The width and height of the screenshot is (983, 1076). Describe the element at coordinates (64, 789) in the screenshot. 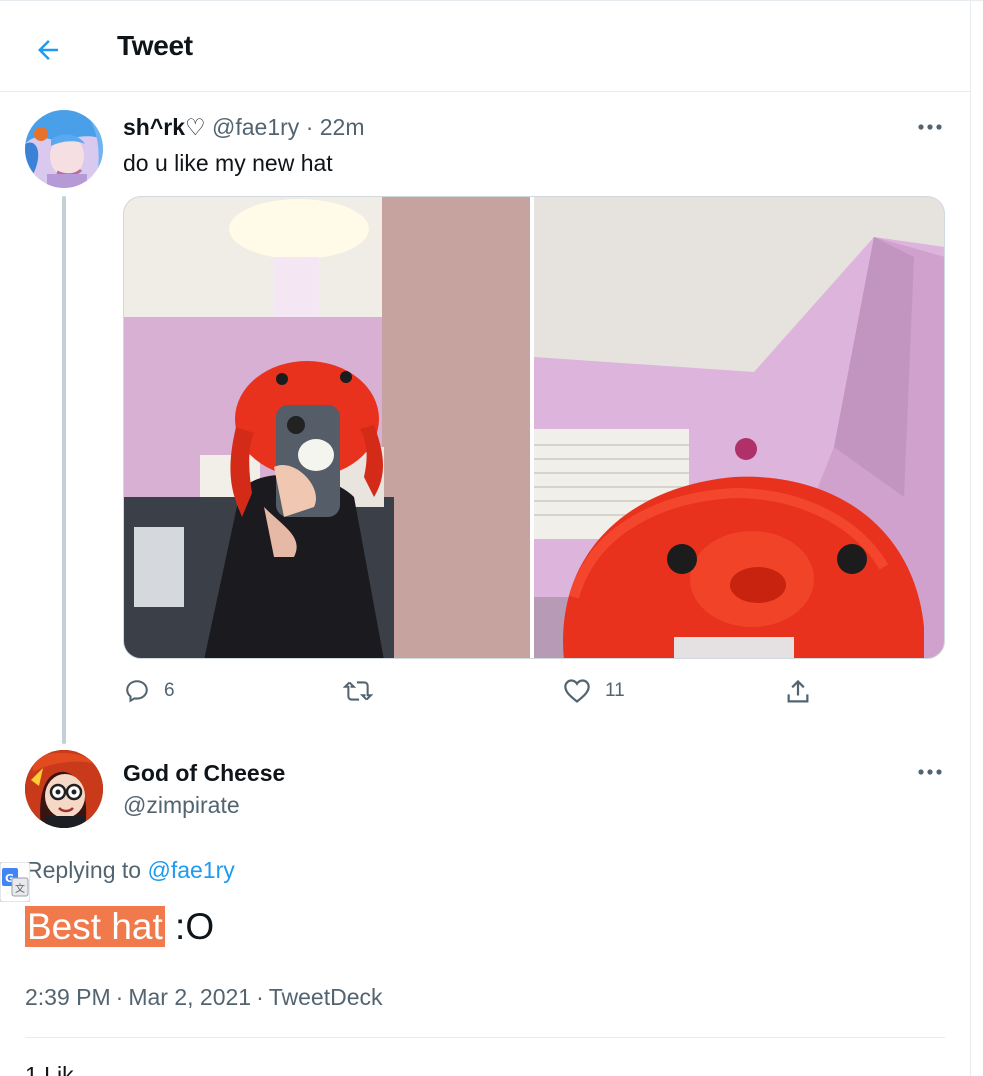

I see `avatar-zimpirate` at that location.